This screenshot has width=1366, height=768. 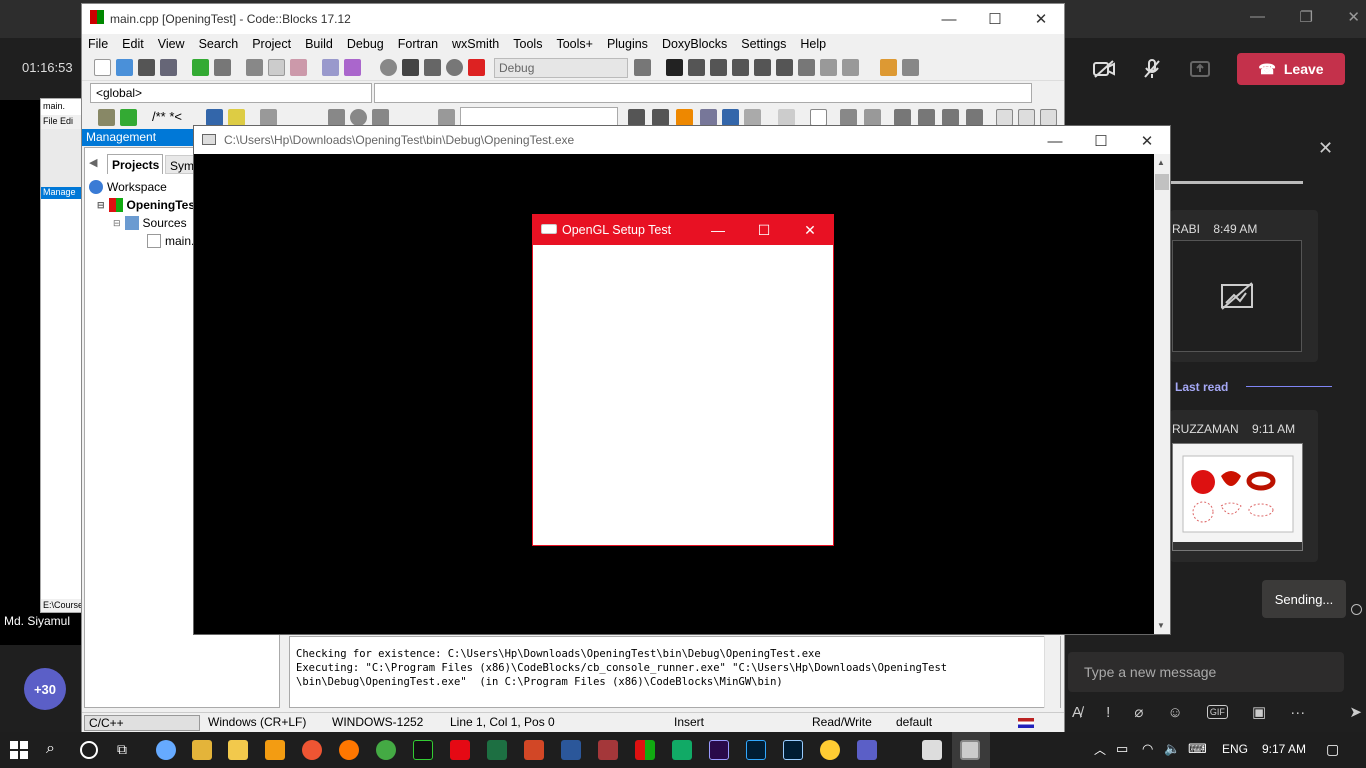 I want to click on run-icon, so click(x=410, y=67).